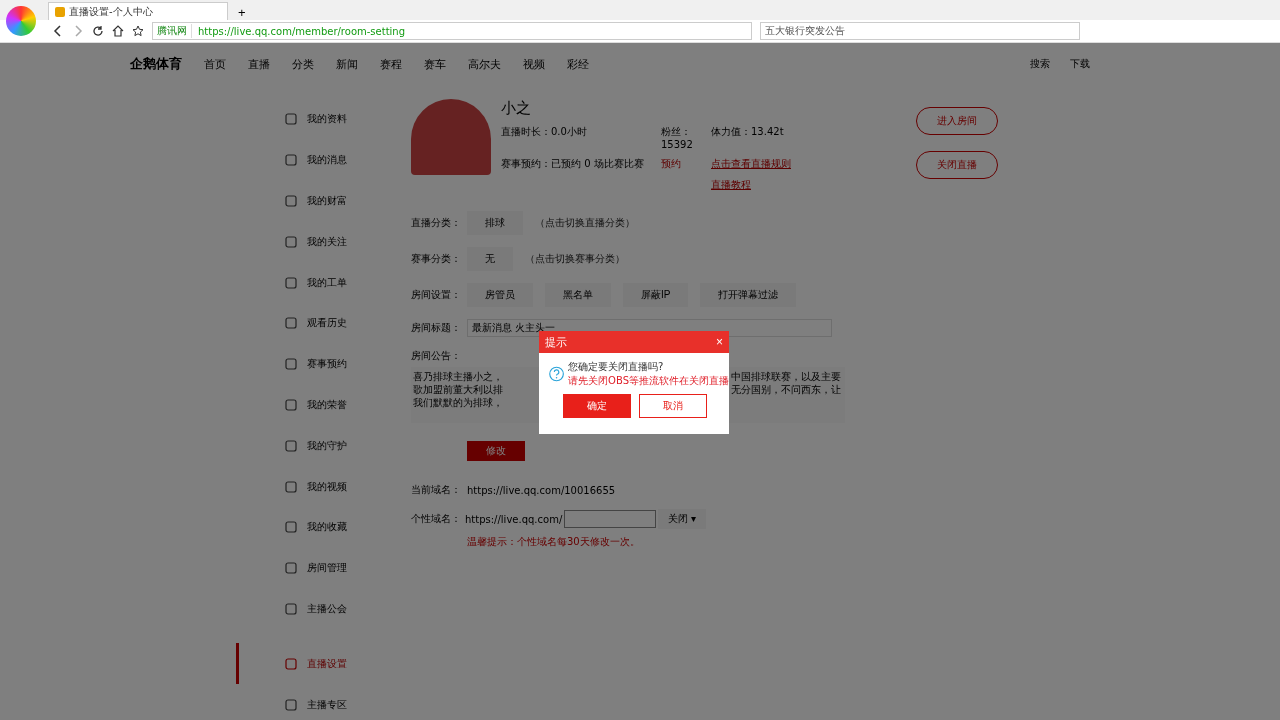 This screenshot has height=720, width=1280. What do you see at coordinates (318, 446) in the screenshot?
I see `sidebar-item: 我的守护` at bounding box center [318, 446].